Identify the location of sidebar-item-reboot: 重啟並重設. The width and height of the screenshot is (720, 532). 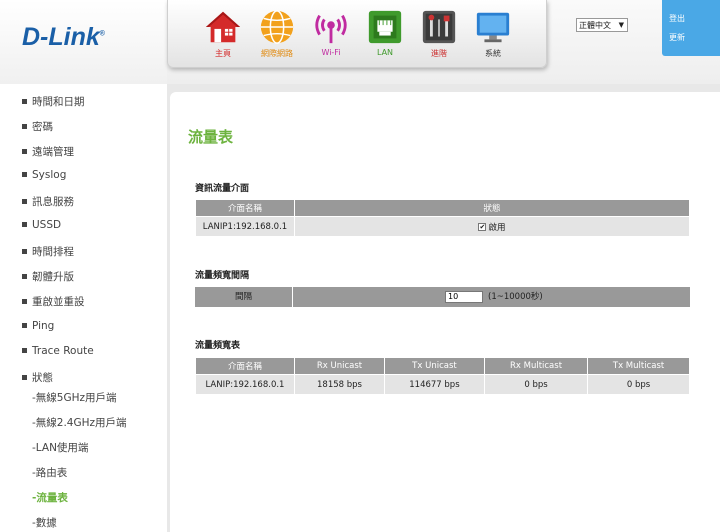
(53, 301).